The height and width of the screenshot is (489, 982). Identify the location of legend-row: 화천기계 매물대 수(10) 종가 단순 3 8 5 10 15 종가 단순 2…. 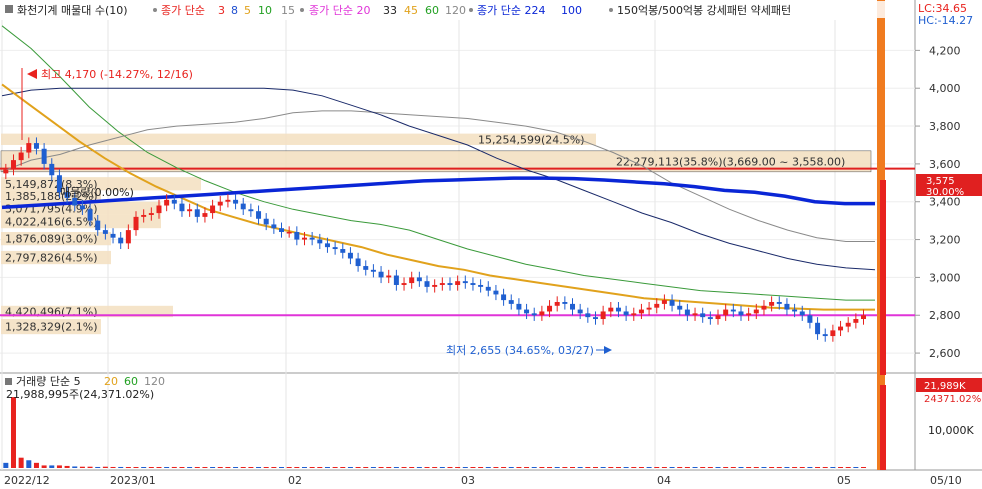
(457, 9).